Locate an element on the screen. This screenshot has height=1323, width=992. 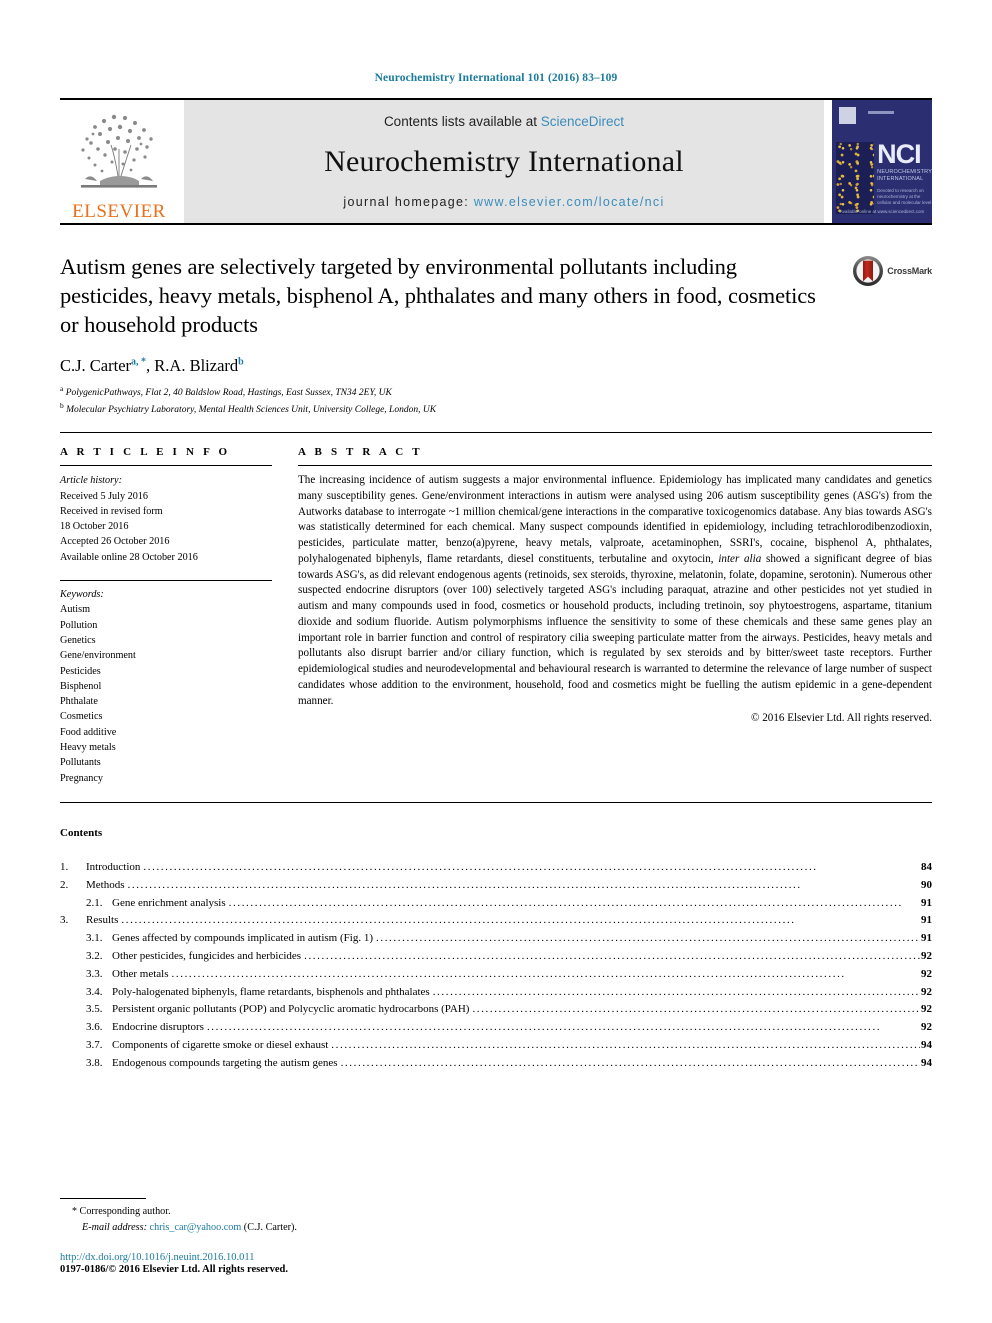
cover-artwork-image is located at coordinates (855, 177).